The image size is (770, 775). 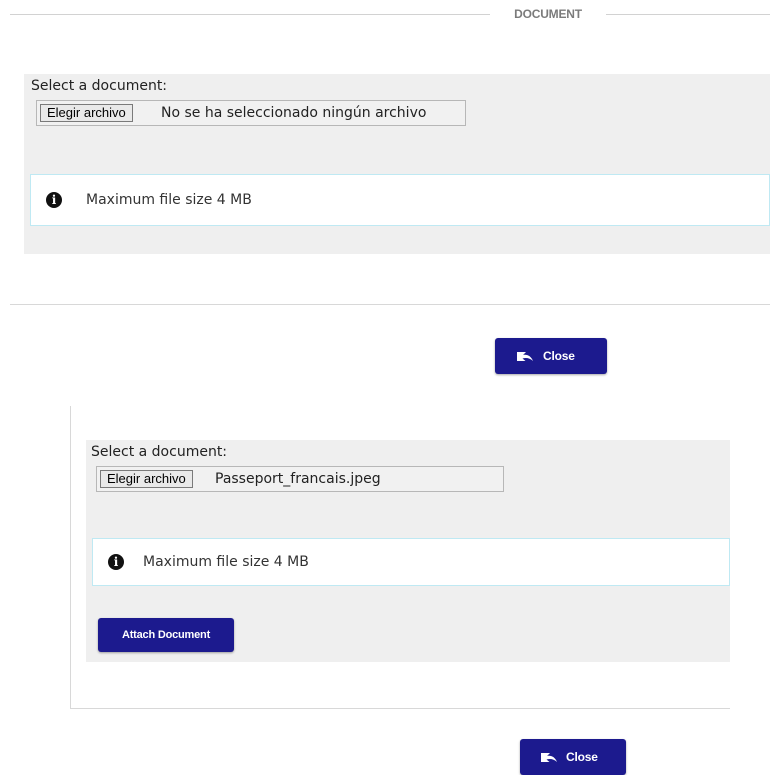 I want to click on attach-document-button: Attach Document, so click(x=166, y=635).